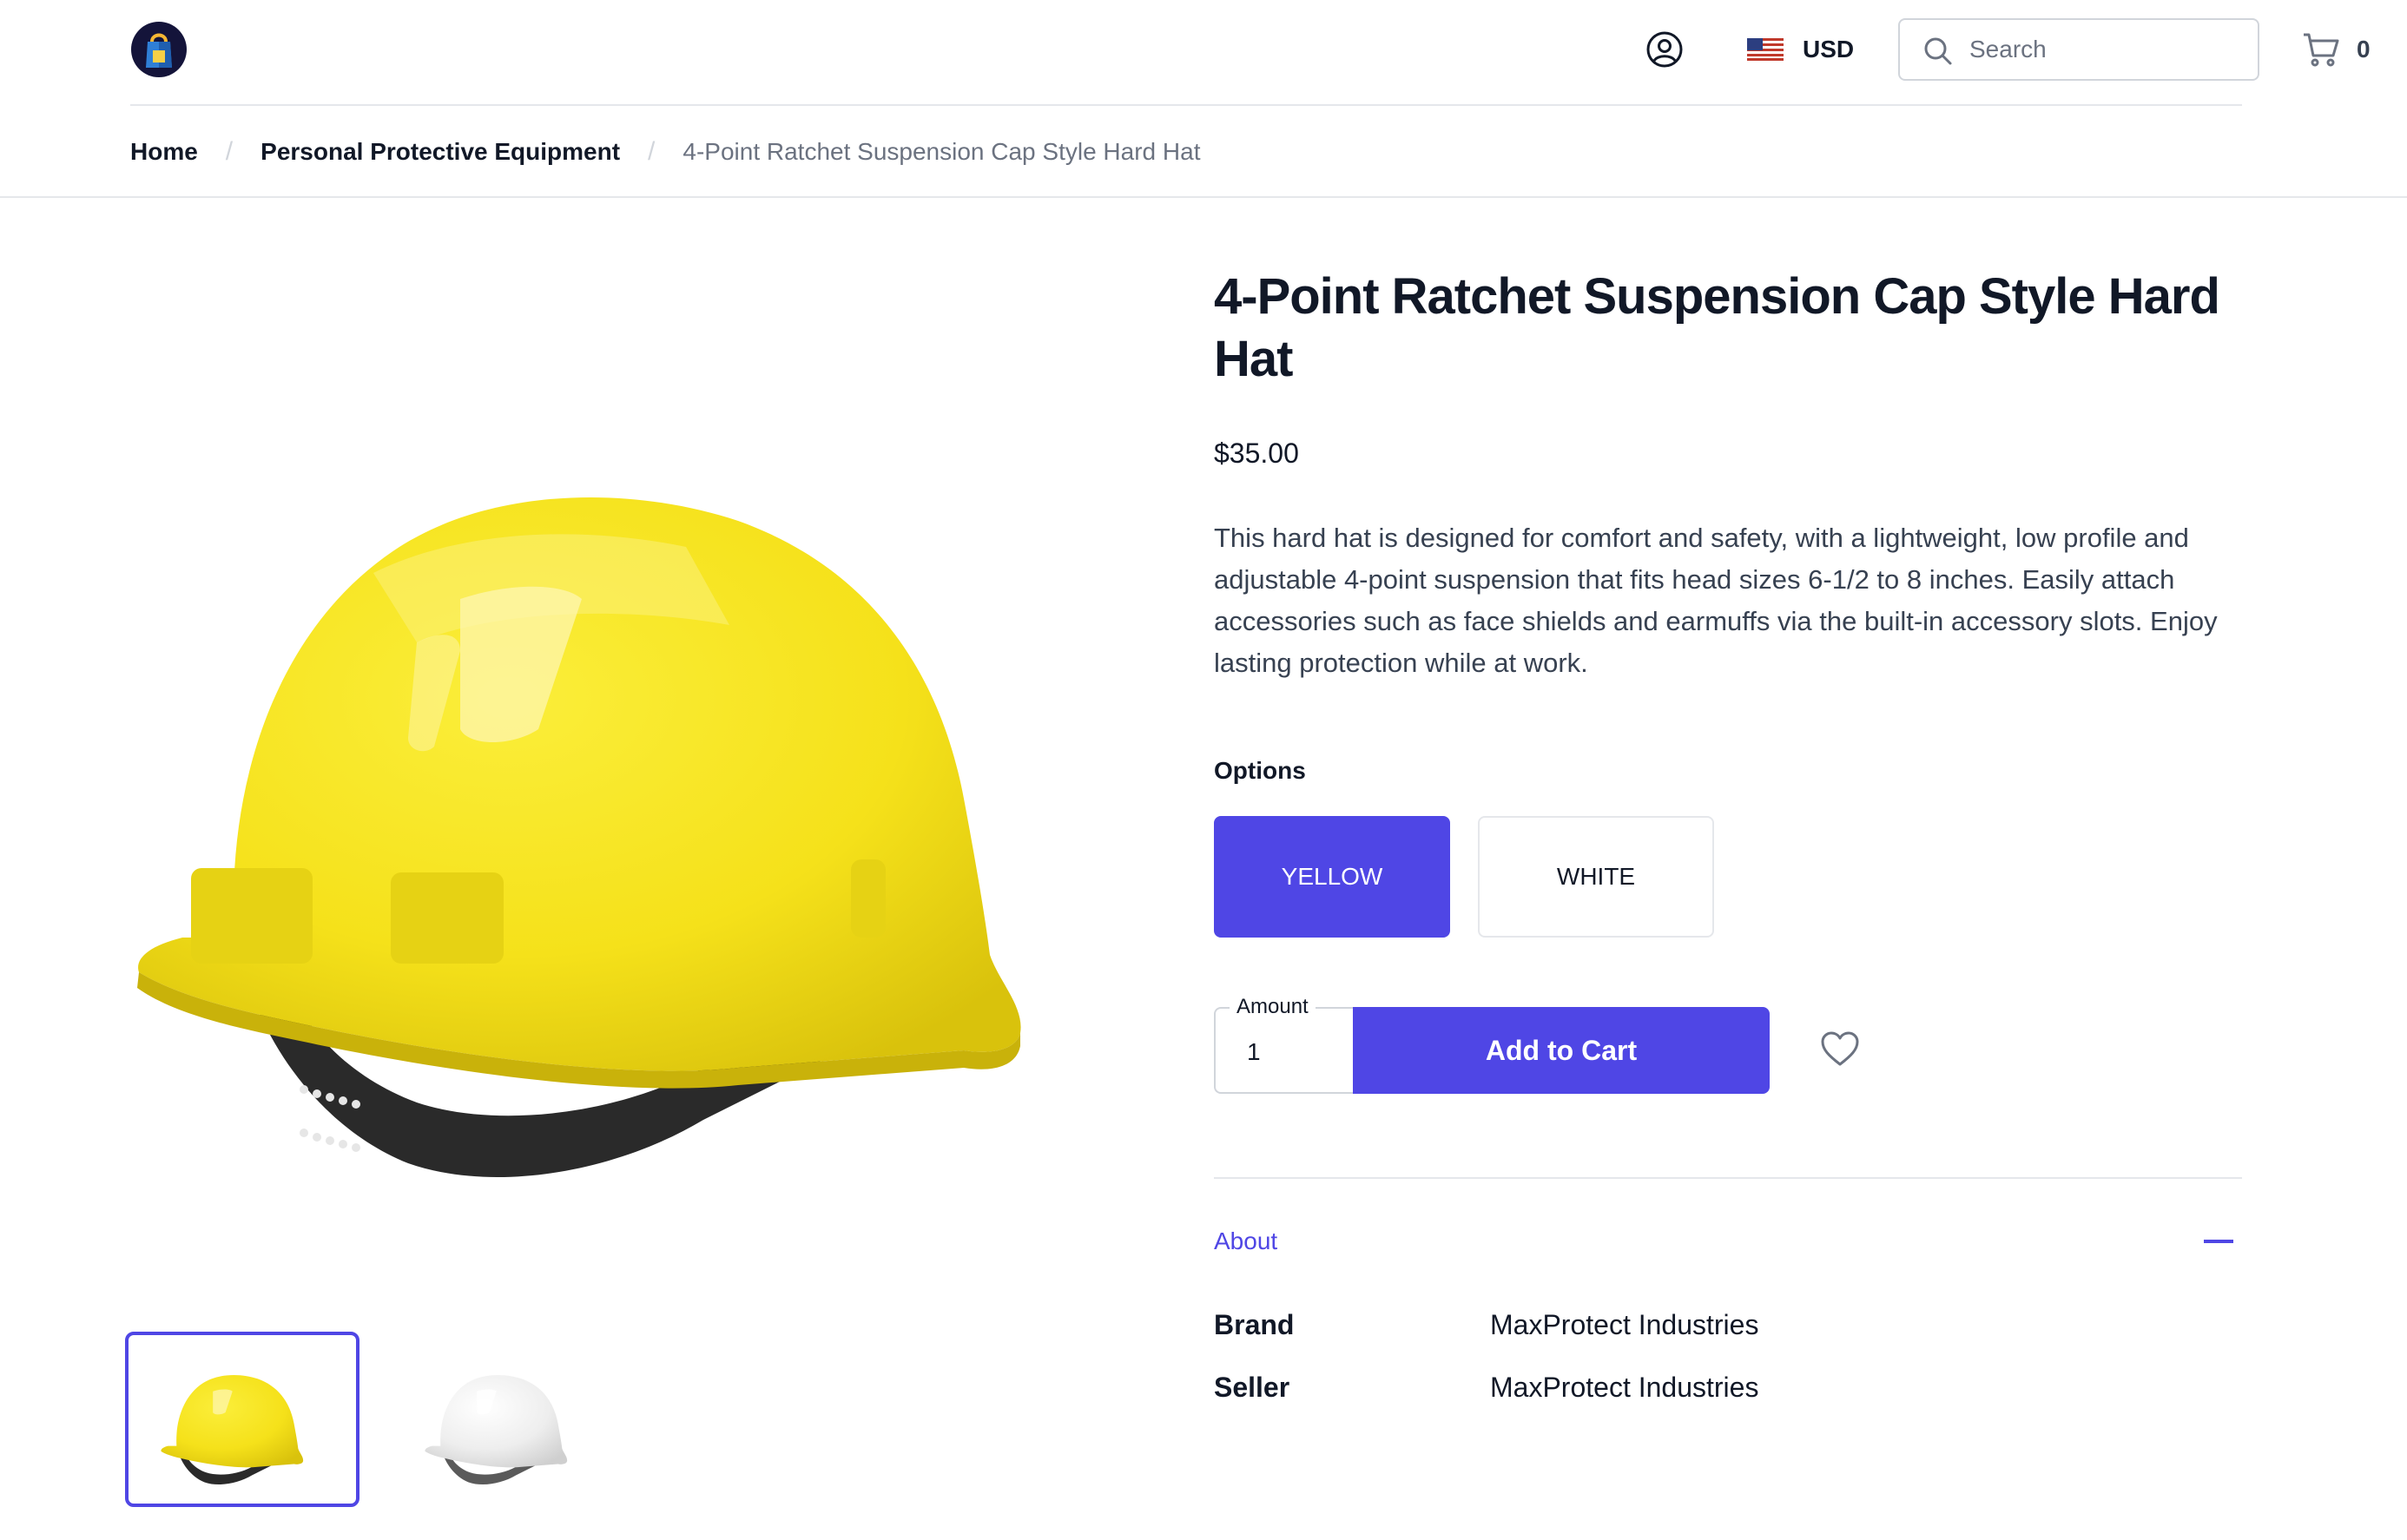 The image size is (2407, 1540). I want to click on breadcrumb-category: Personal Protective Equipment, so click(440, 152).